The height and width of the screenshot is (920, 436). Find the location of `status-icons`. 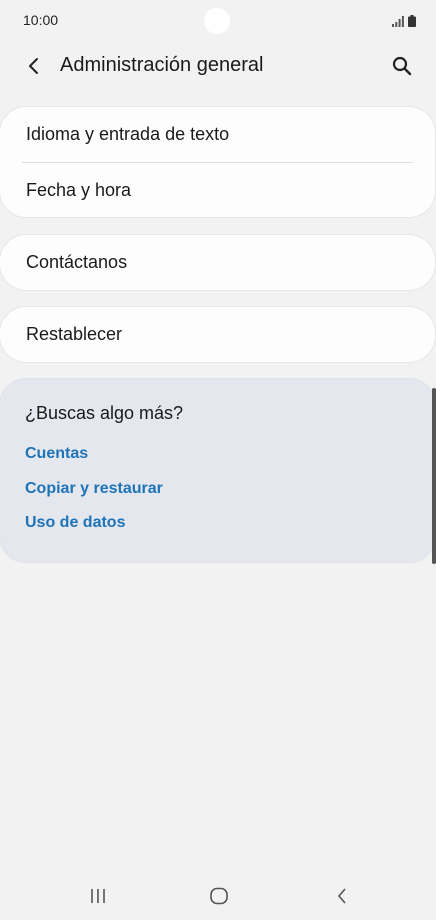

status-icons is located at coordinates (404, 20).